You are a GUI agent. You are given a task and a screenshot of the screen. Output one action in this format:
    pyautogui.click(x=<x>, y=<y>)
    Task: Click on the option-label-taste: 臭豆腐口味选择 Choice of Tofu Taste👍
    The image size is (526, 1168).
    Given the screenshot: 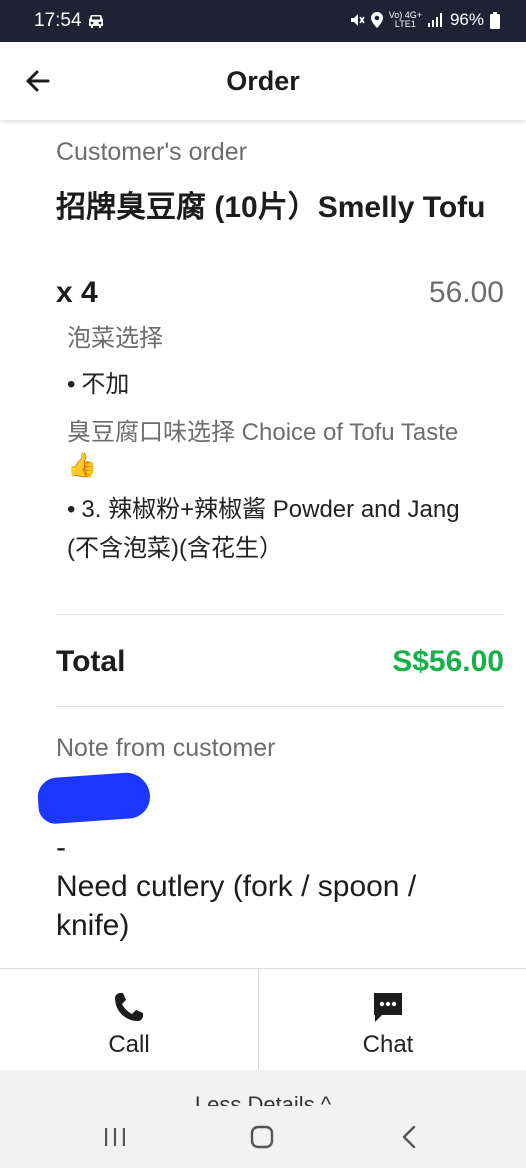 What is the action you would take?
    pyautogui.click(x=263, y=449)
    